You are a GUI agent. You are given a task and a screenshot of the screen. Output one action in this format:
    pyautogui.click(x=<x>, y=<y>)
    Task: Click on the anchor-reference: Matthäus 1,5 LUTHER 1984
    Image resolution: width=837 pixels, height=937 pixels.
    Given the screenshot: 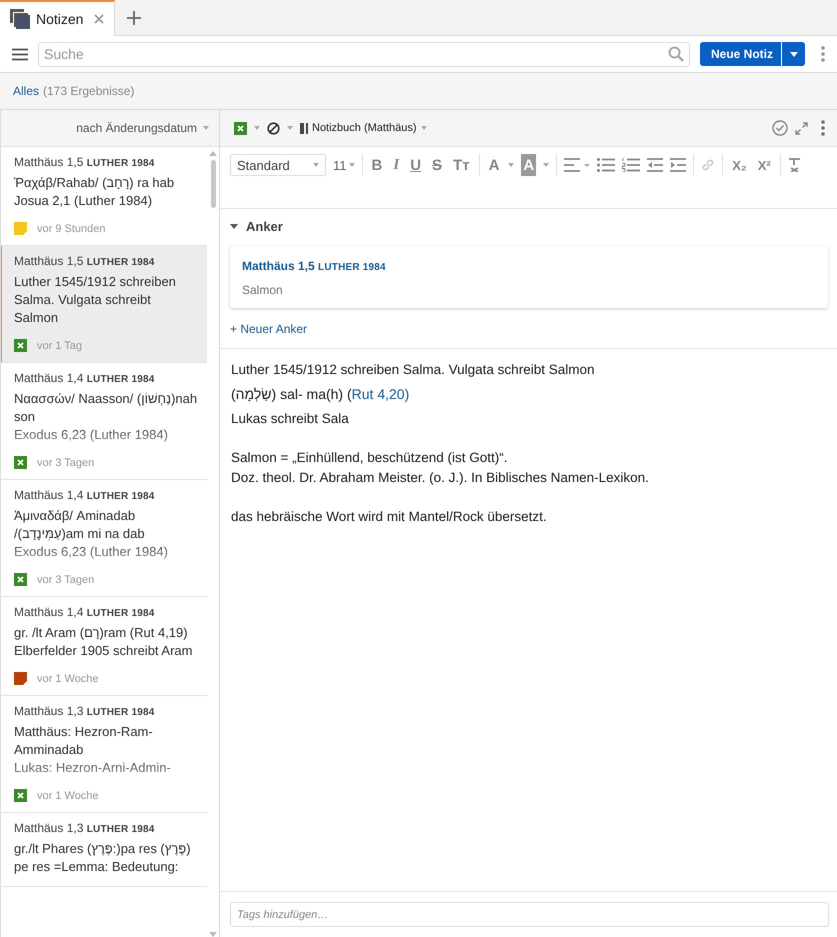 What is the action you would take?
    pyautogui.click(x=529, y=266)
    